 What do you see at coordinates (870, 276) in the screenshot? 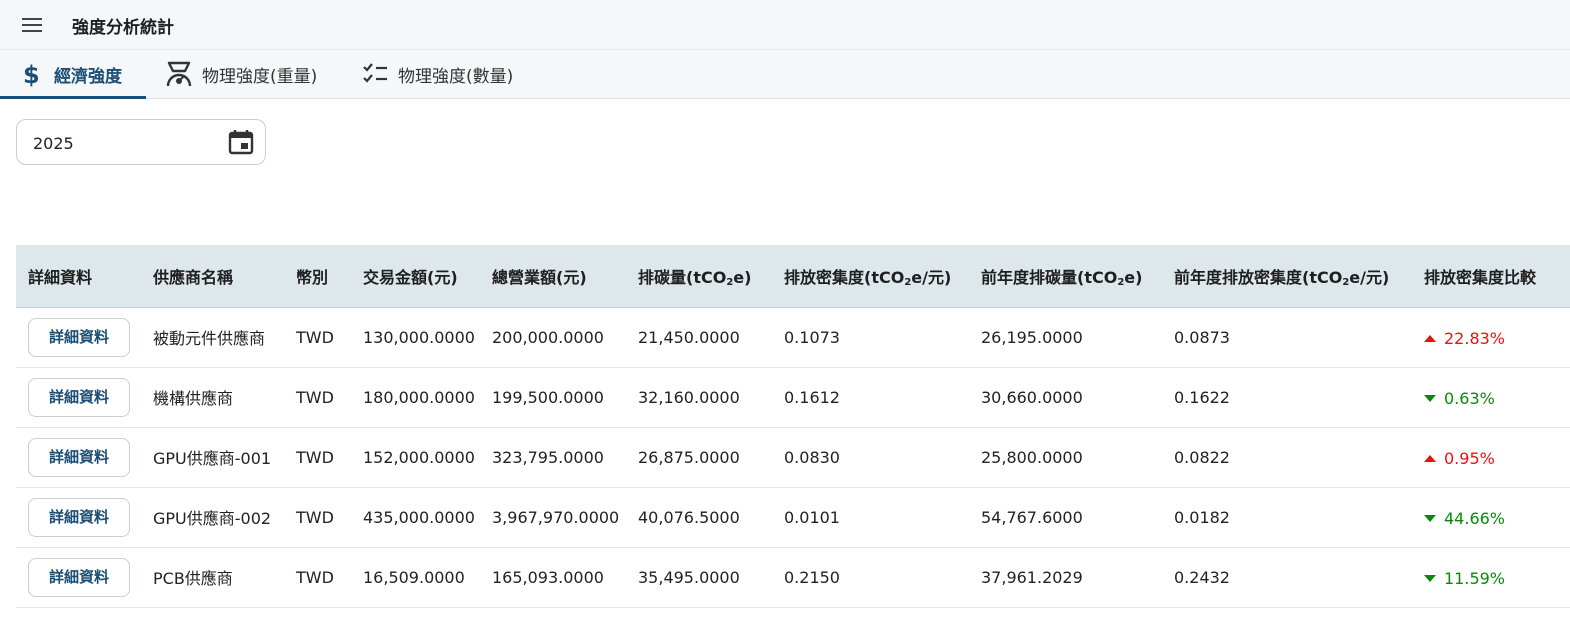
I see `col-header-intensity: 排放密集度(tCO2e/元)` at bounding box center [870, 276].